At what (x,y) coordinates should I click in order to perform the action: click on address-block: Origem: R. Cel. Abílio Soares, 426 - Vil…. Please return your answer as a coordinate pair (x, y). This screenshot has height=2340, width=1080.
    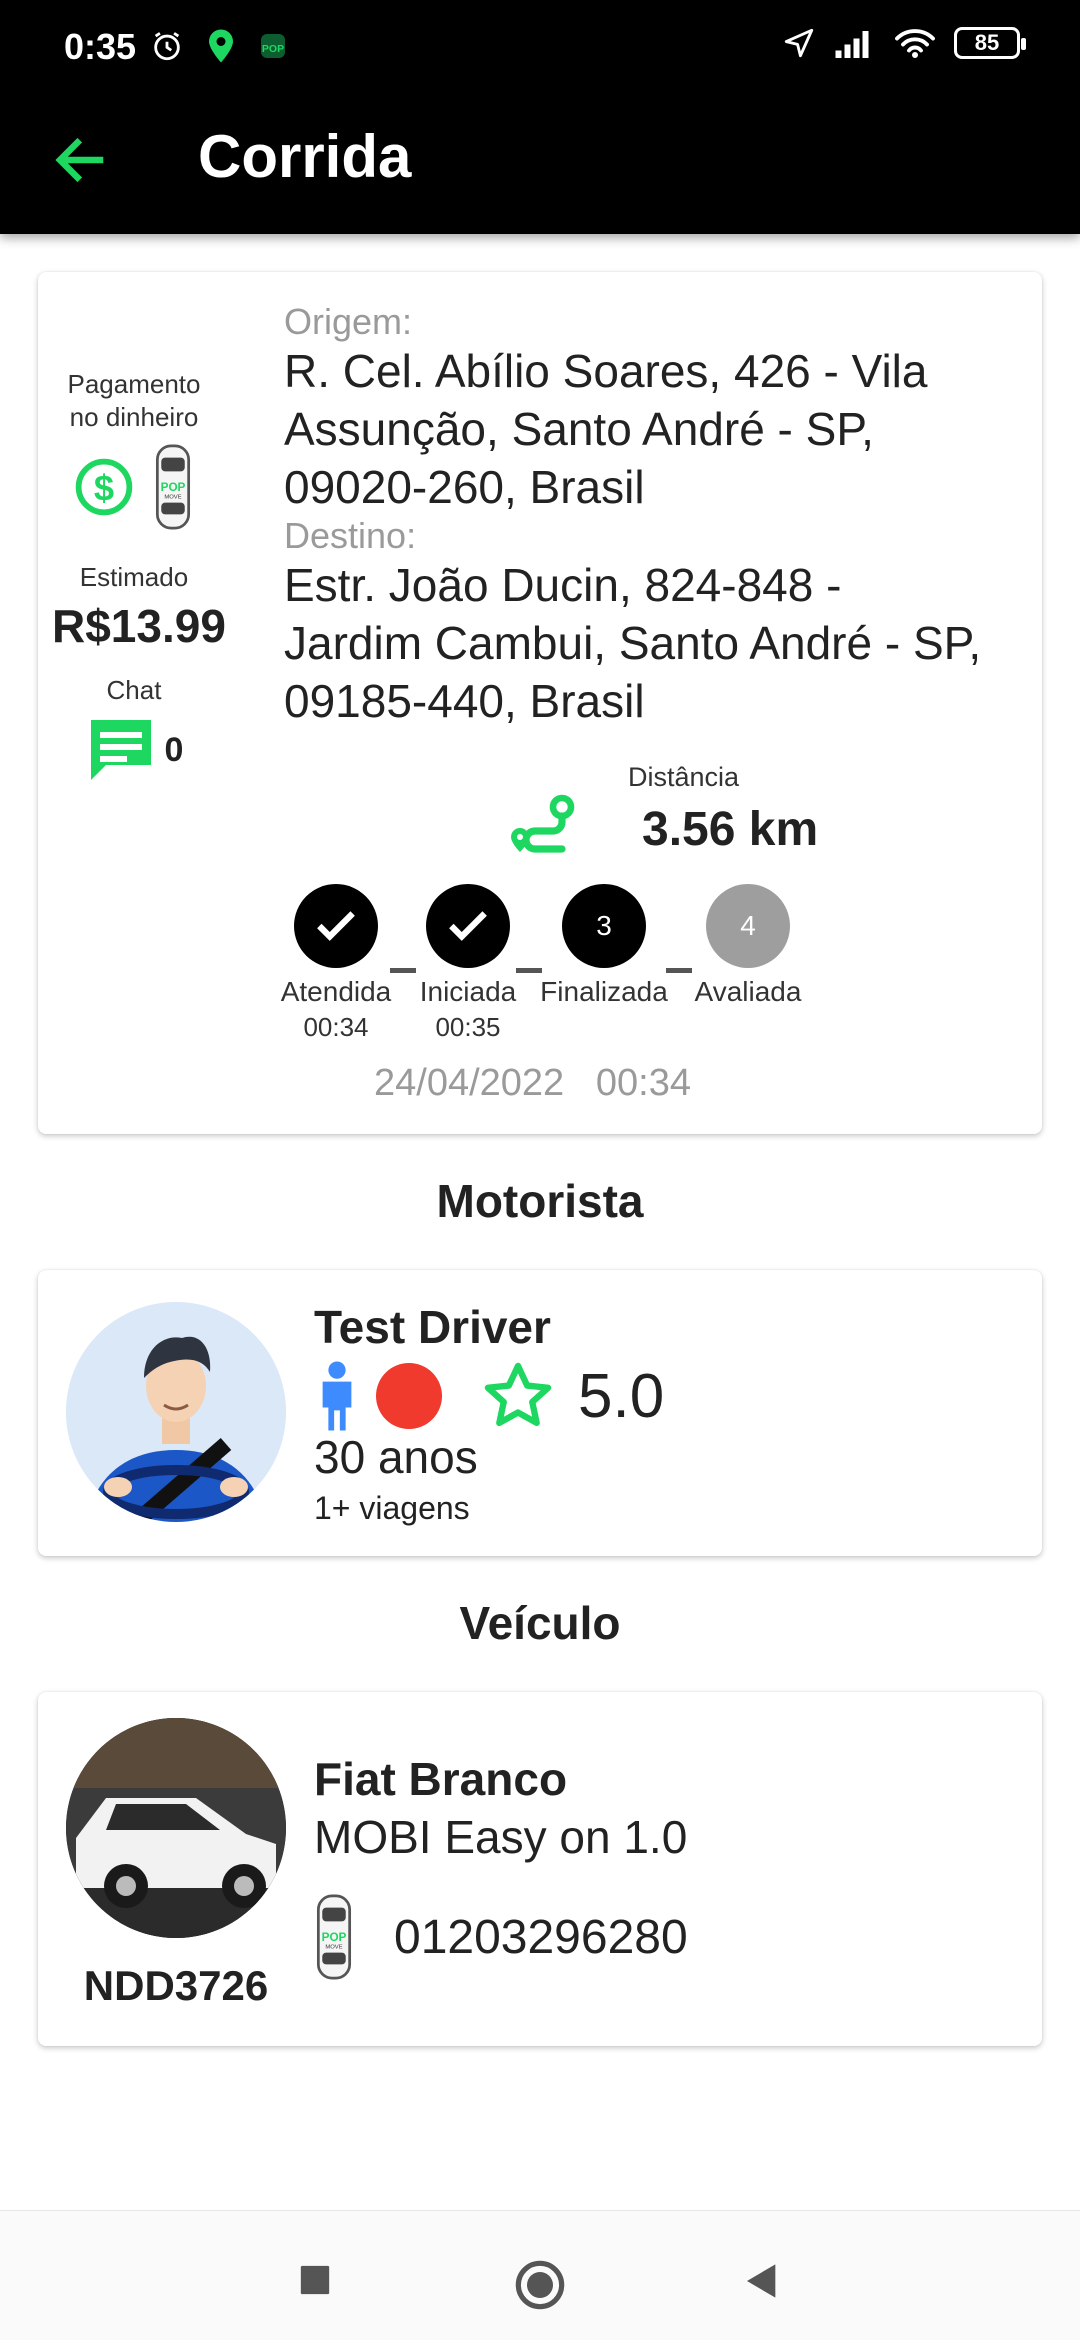
    Looking at the image, I should click on (664, 516).